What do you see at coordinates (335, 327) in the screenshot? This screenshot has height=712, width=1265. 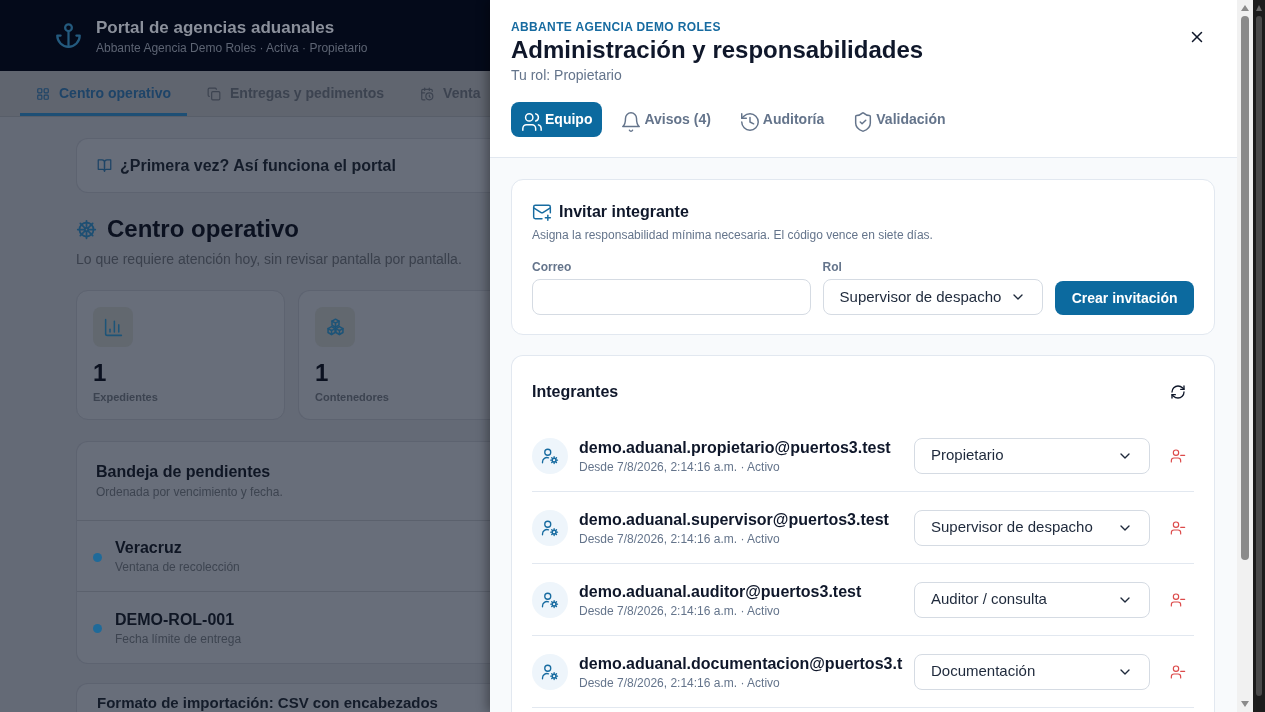 I see `boxes-icon` at bounding box center [335, 327].